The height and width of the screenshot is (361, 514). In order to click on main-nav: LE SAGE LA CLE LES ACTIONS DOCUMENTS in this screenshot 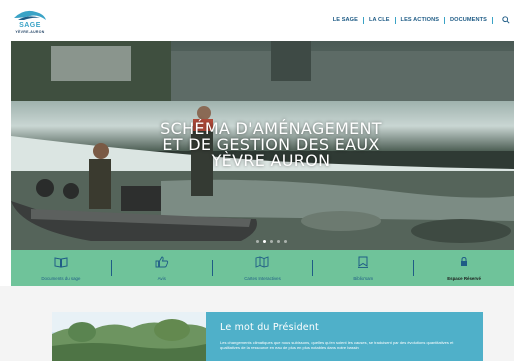, I will do `click(421, 20)`.